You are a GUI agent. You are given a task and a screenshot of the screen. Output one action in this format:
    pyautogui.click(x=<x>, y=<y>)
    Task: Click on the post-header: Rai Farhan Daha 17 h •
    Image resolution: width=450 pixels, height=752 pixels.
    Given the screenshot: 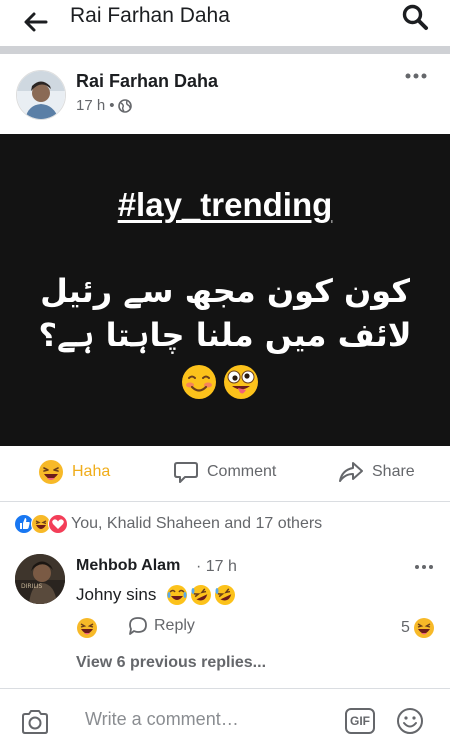 What is the action you would take?
    pyautogui.click(x=225, y=94)
    